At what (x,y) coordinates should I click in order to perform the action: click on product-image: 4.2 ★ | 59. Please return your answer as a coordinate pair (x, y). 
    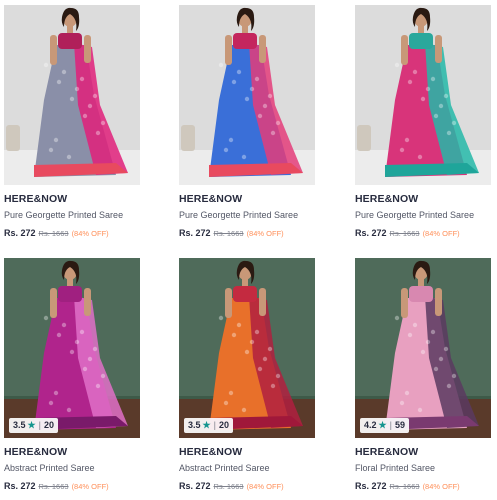
    Looking at the image, I should click on (423, 348).